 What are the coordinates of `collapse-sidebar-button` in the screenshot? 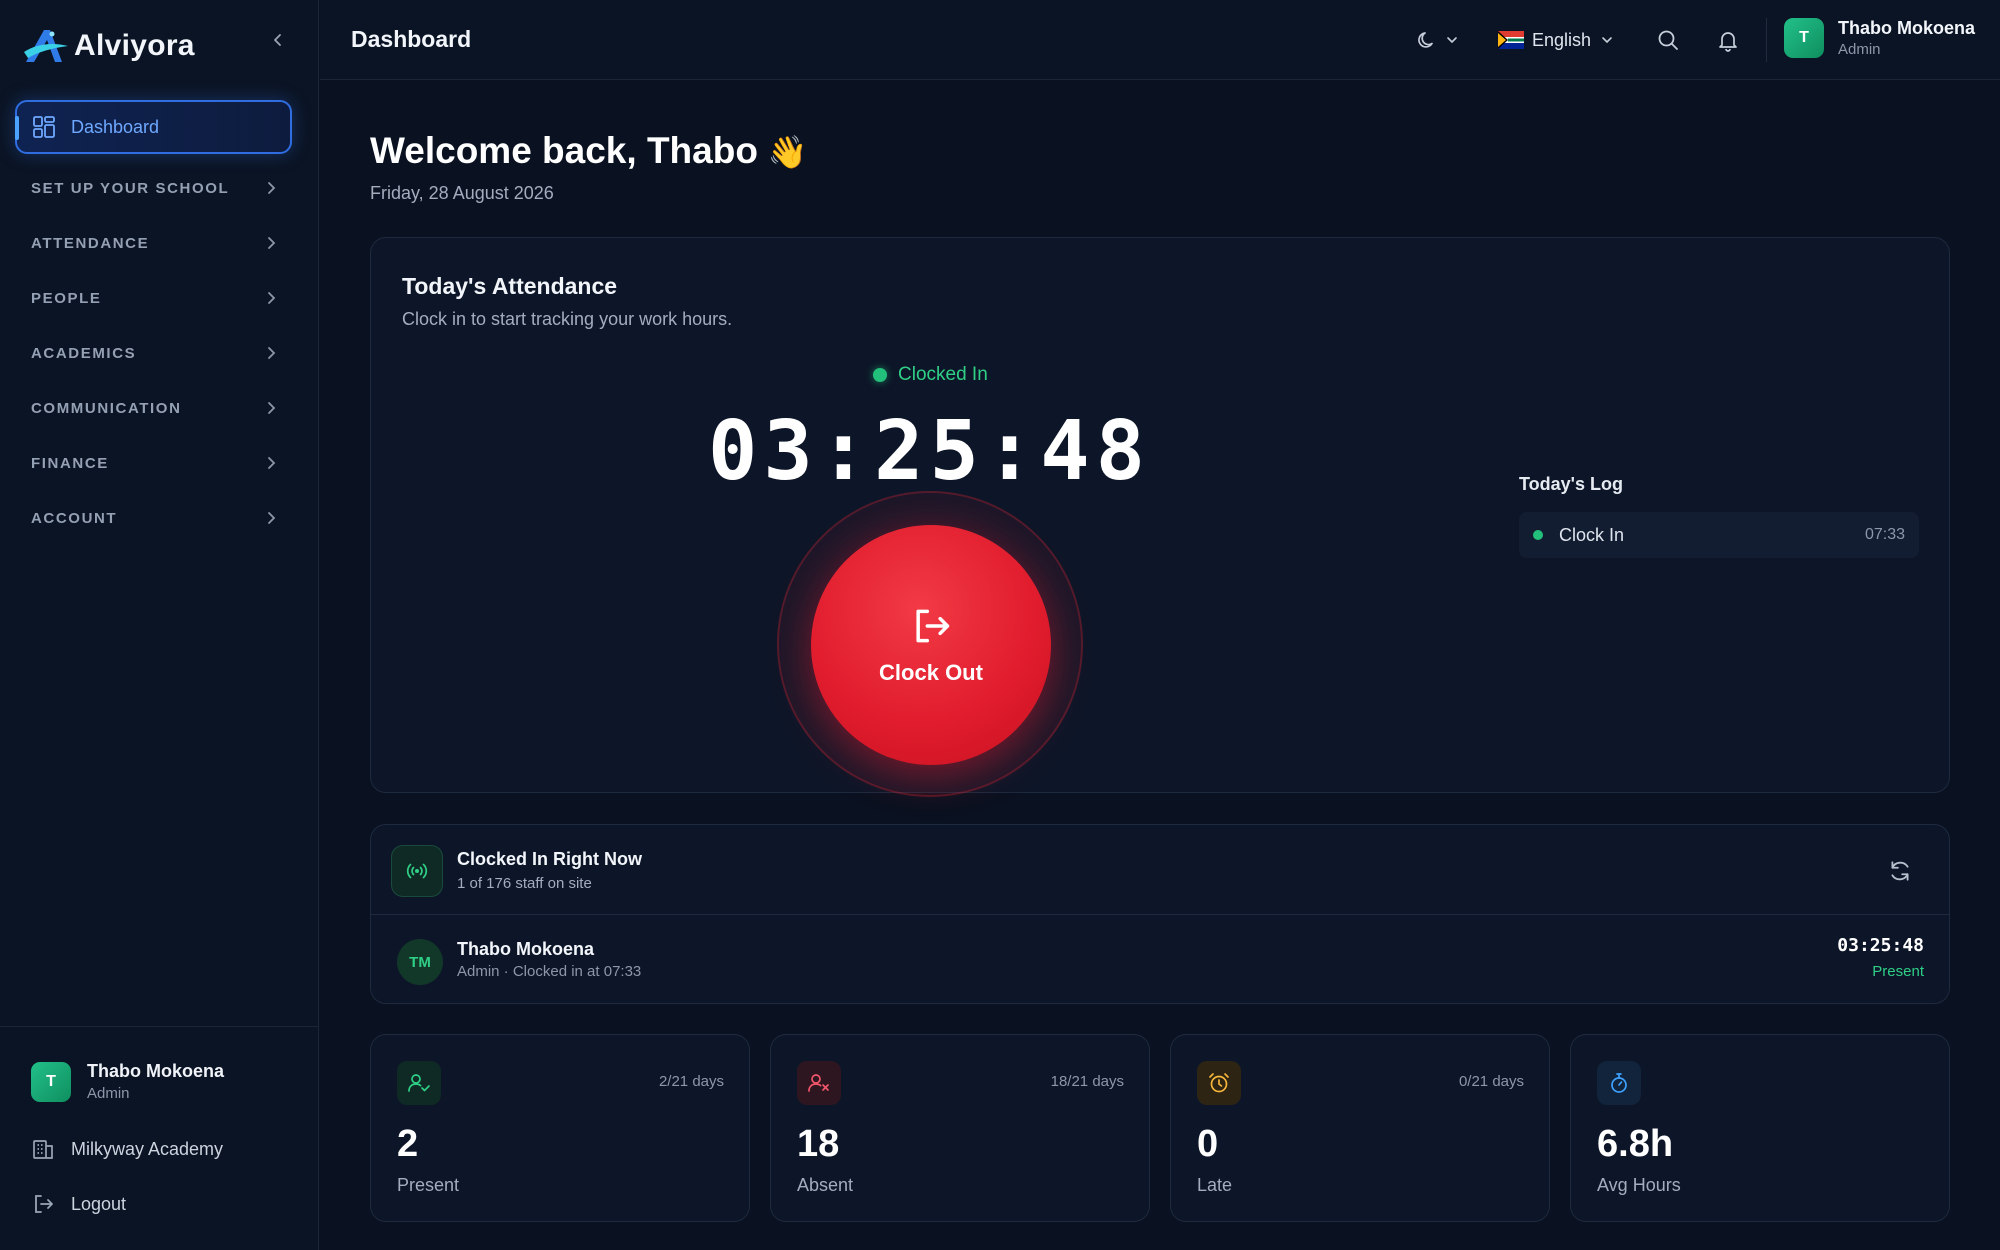 It's located at (278, 40).